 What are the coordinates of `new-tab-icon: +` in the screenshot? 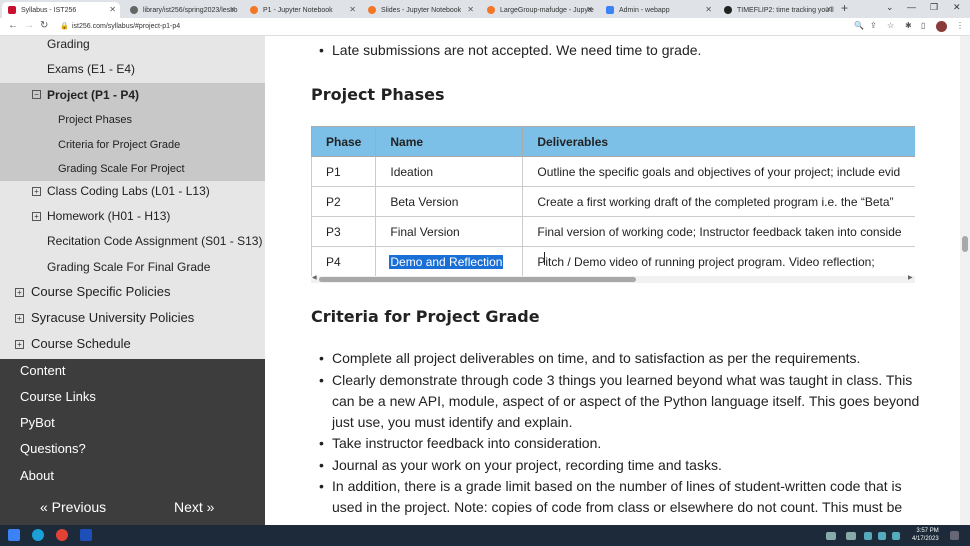 It's located at (844, 8).